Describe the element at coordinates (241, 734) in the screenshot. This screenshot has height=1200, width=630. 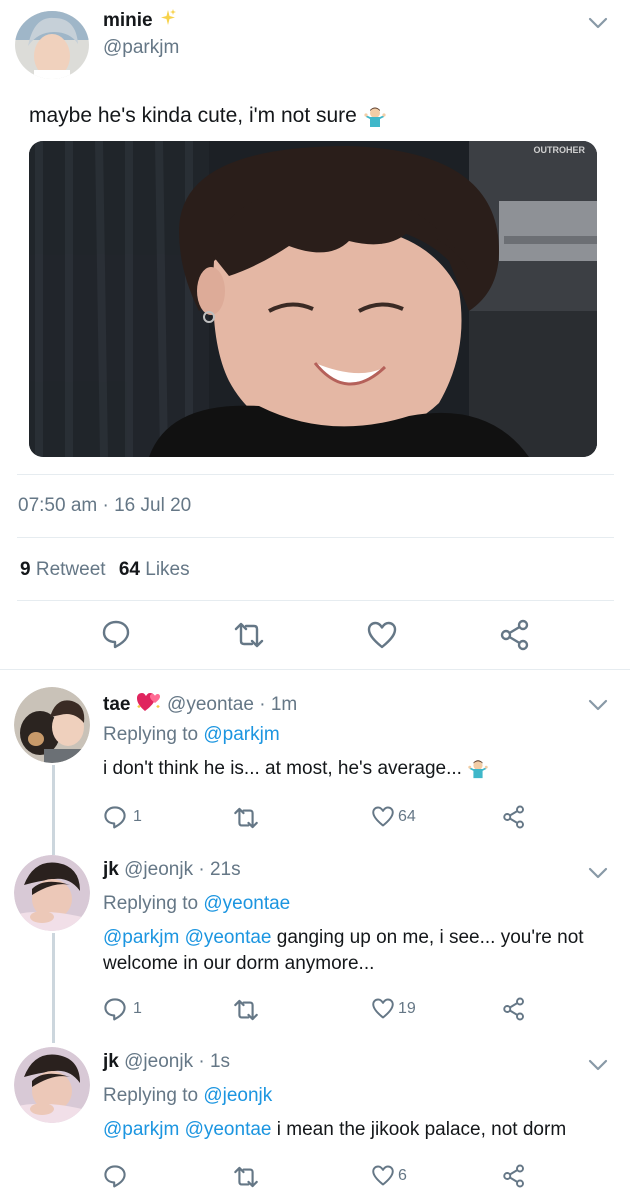
I see `replying-to-handle: @parkjm` at that location.